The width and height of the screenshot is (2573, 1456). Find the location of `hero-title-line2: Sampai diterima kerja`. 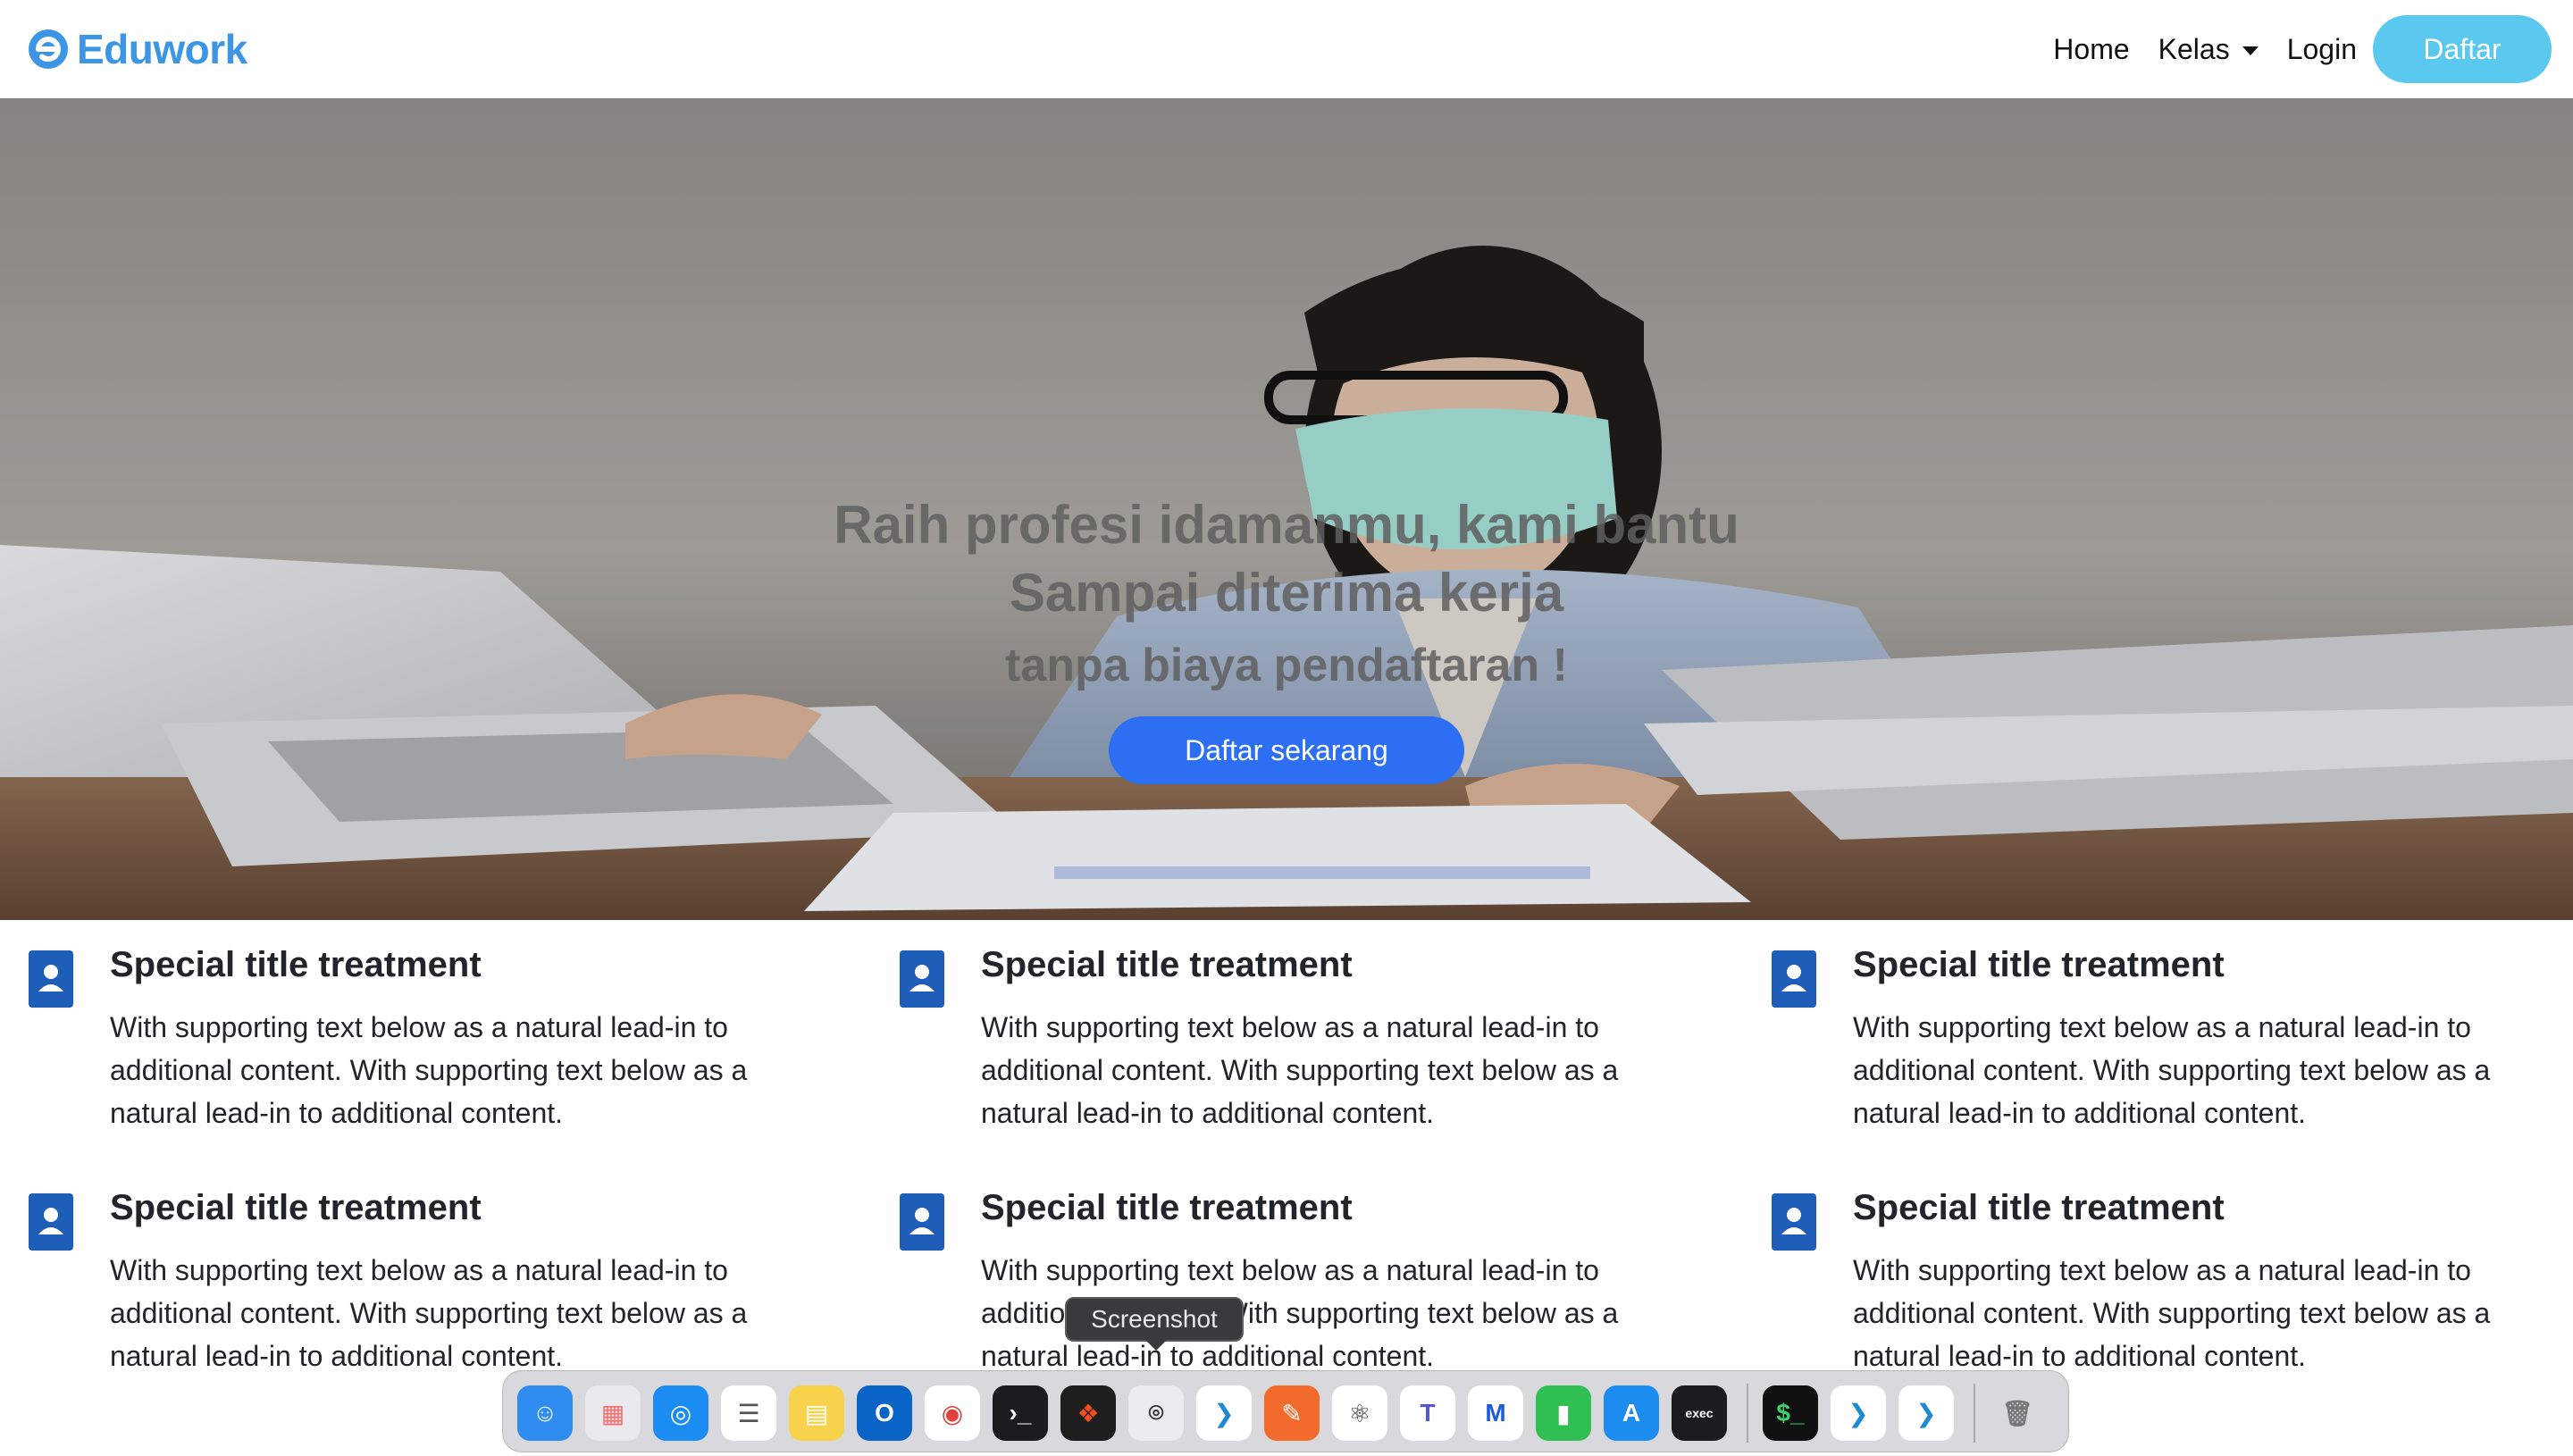

hero-title-line2: Sampai diterima kerja is located at coordinates (1286, 593).